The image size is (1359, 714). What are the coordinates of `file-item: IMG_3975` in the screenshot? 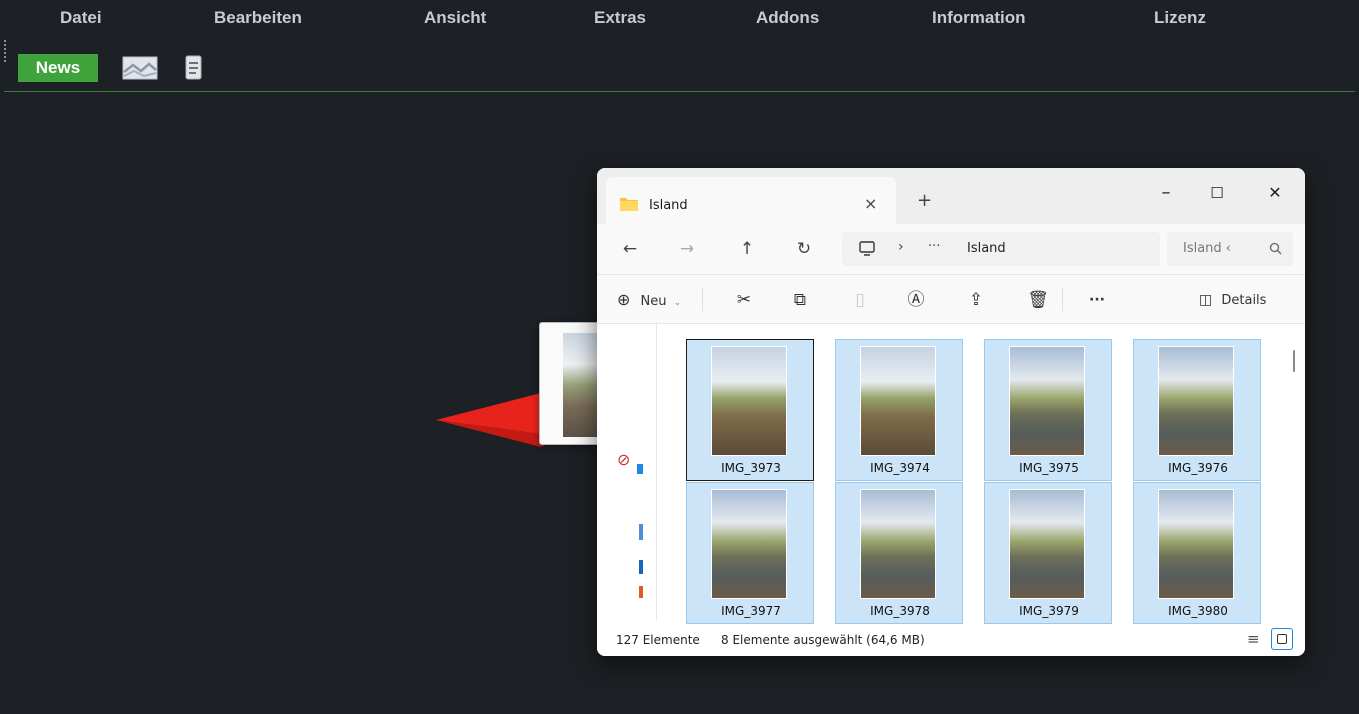 It's located at (1048, 410).